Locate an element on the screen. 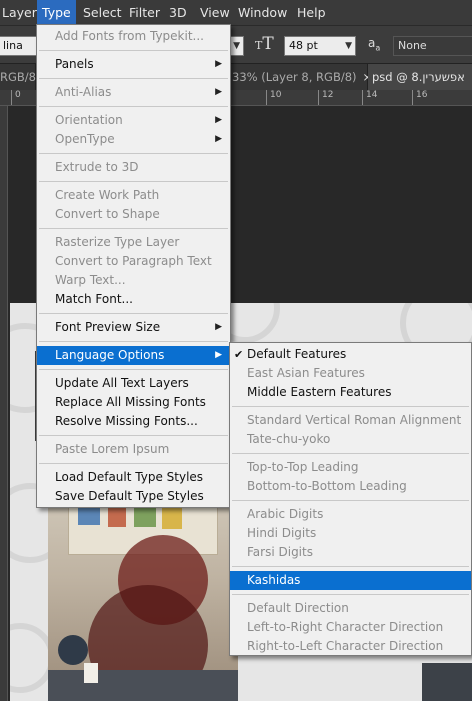 The width and height of the screenshot is (472, 701). type-menu-item-rasterize-type-layer: Rasterize Type Layer is located at coordinates (133, 242).